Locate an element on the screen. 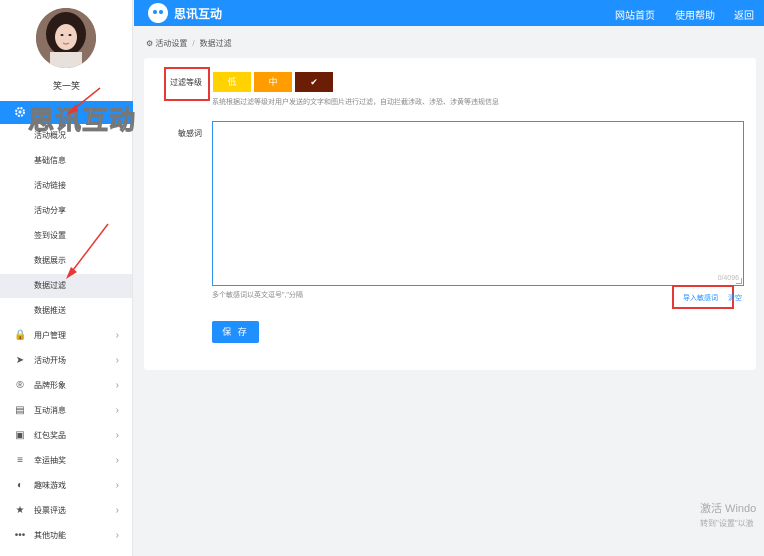  brand-name: 思讯互动 is located at coordinates (198, 14).